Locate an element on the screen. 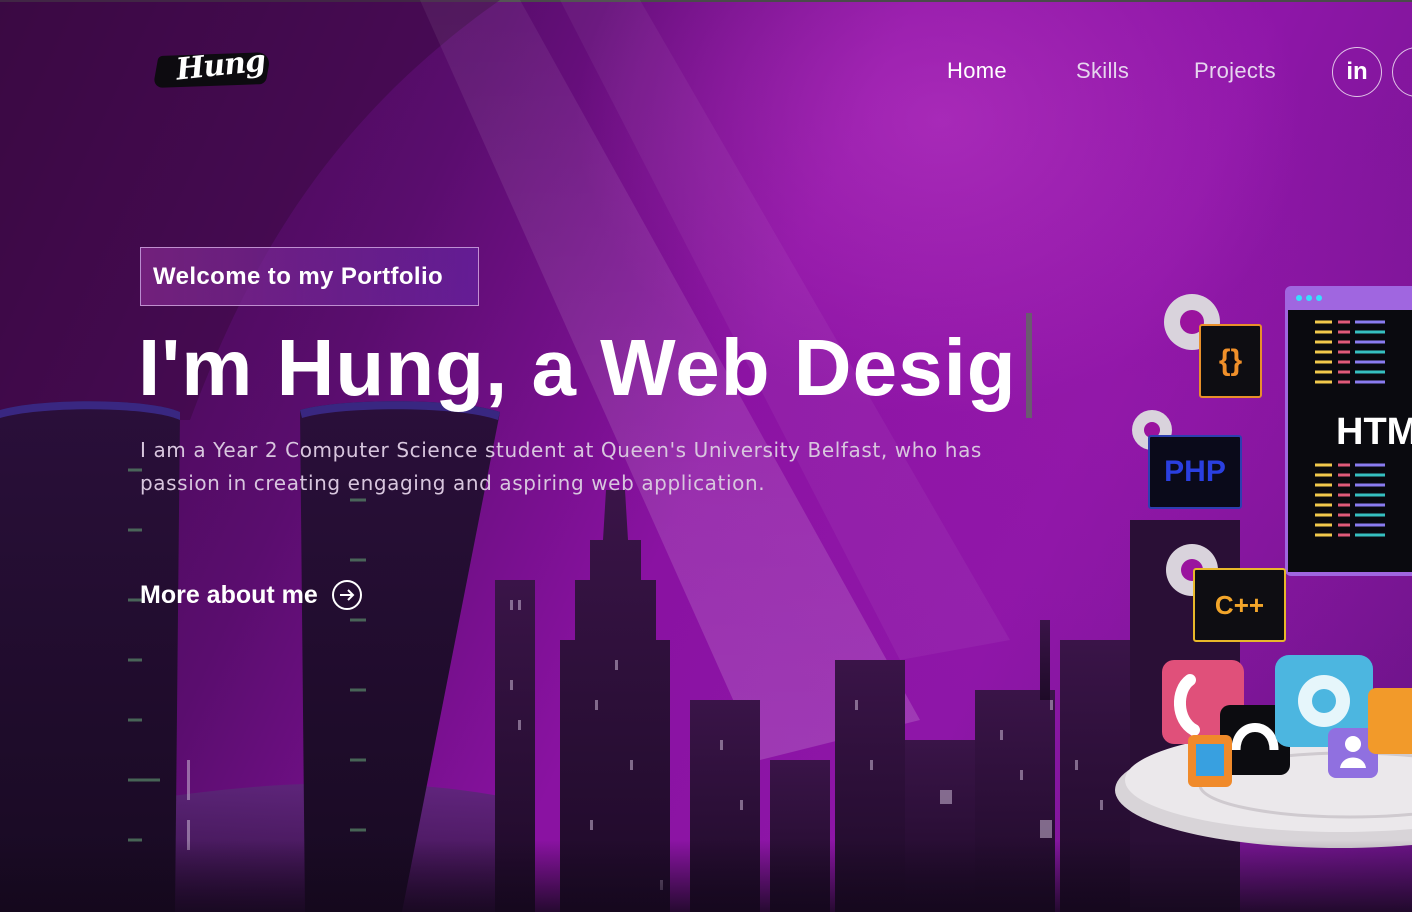  welcome-tagline: Welcome to my Portfolio is located at coordinates (309, 276).